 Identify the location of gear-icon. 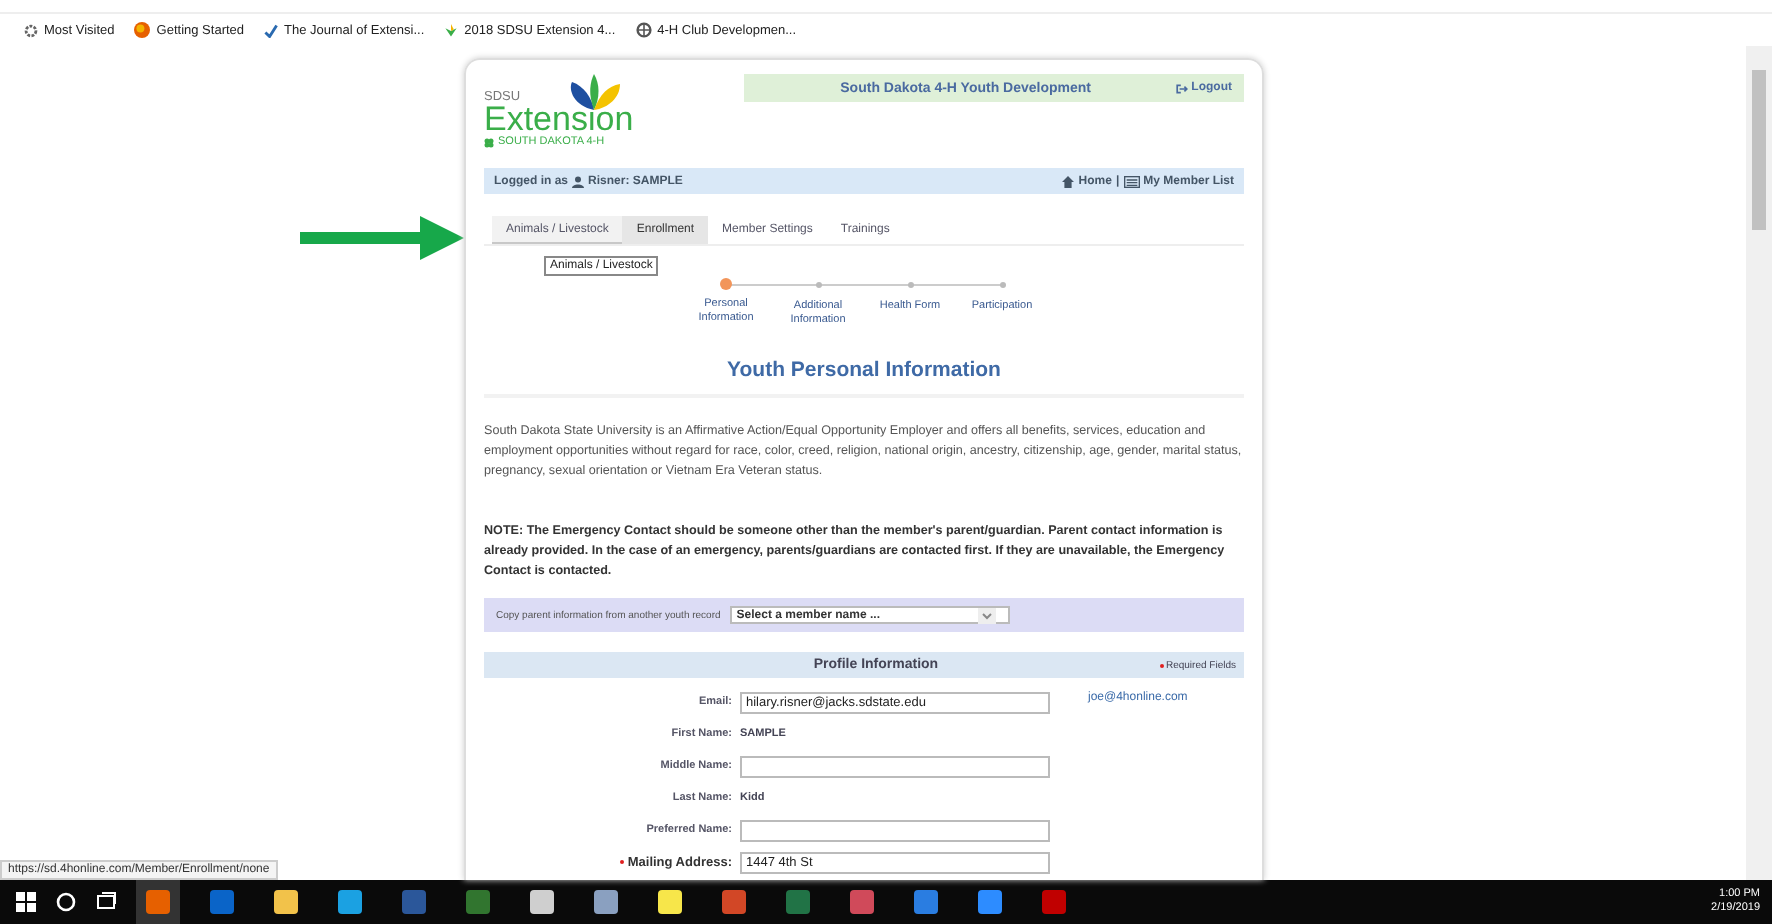
(31, 30).